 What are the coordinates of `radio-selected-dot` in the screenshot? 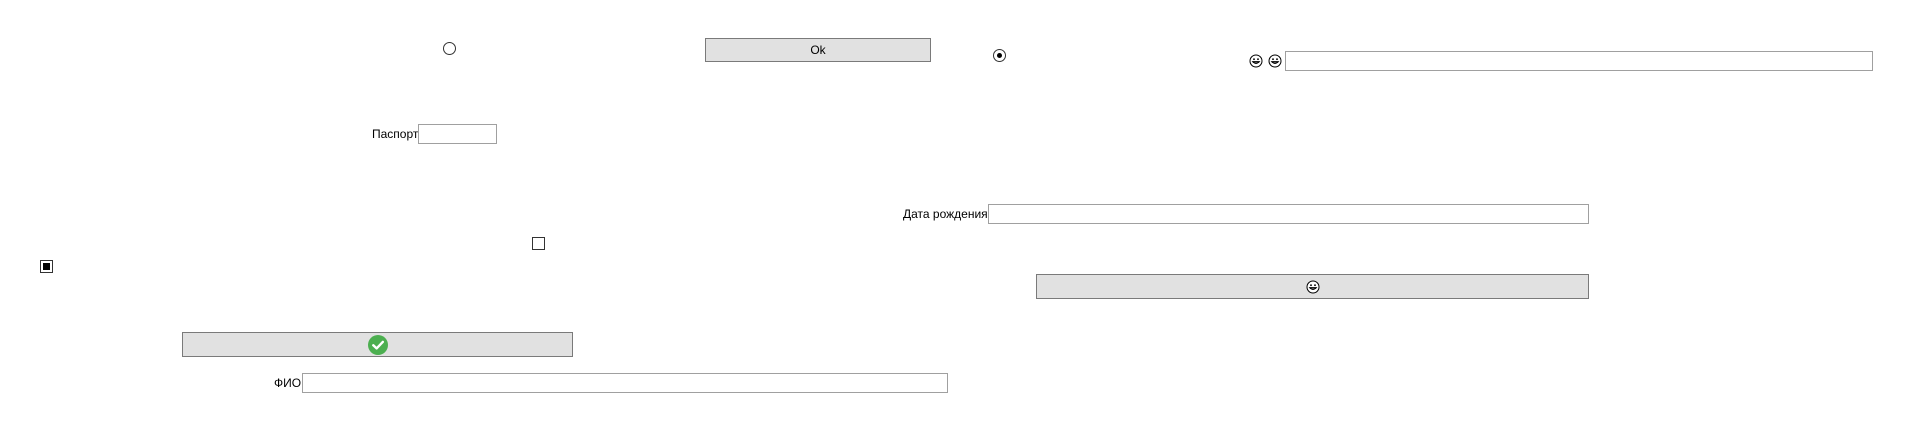 It's located at (999, 55).